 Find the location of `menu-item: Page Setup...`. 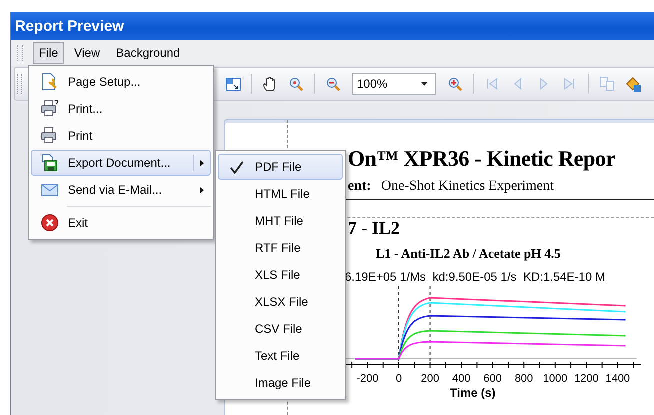

menu-item: Page Setup... is located at coordinates (121, 82).